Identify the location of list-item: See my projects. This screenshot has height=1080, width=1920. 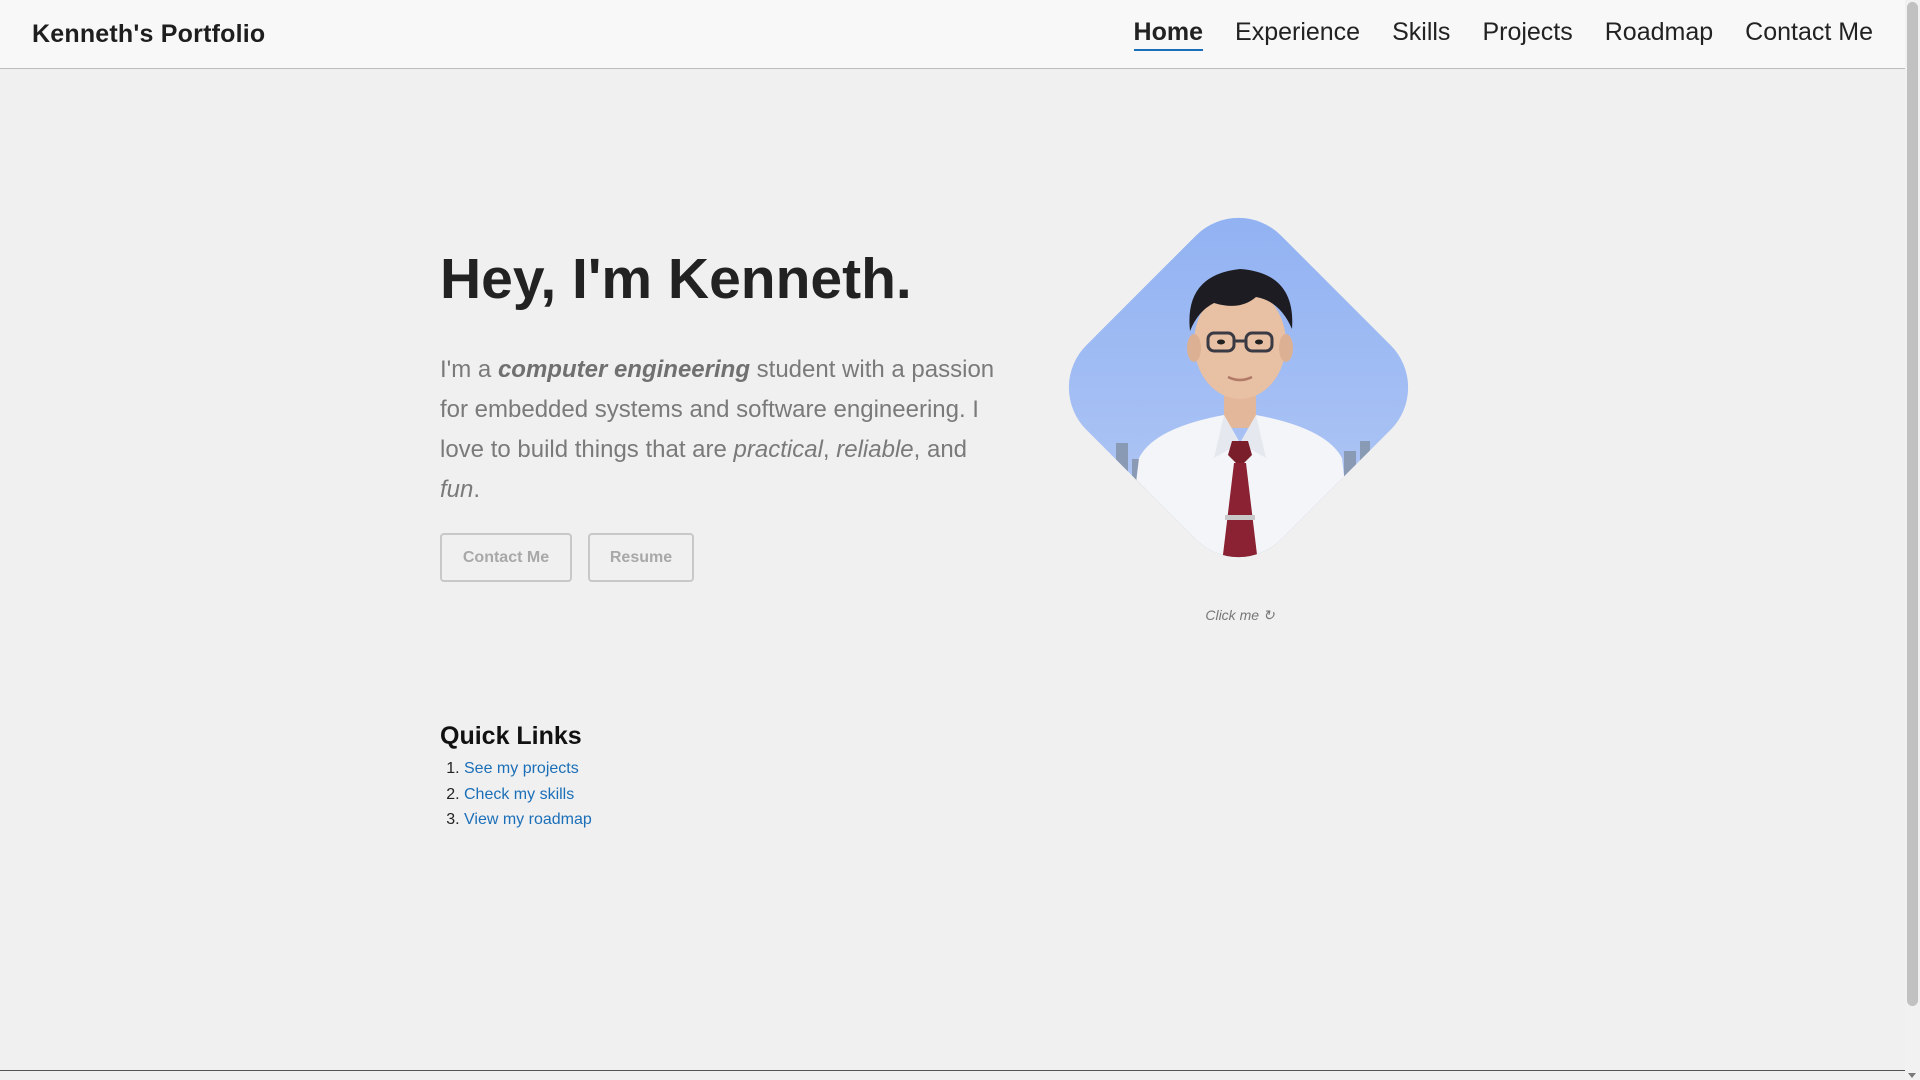
(528, 769).